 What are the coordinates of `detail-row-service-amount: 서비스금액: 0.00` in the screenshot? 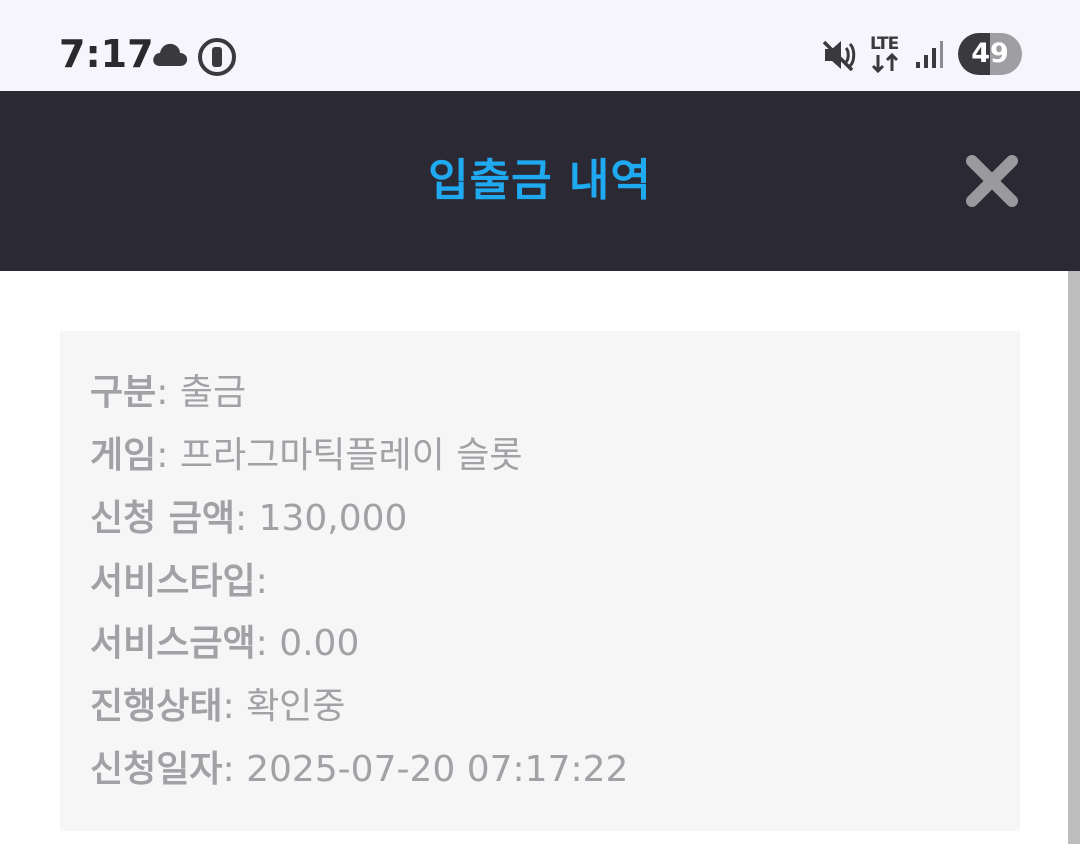 It's located at (225, 643).